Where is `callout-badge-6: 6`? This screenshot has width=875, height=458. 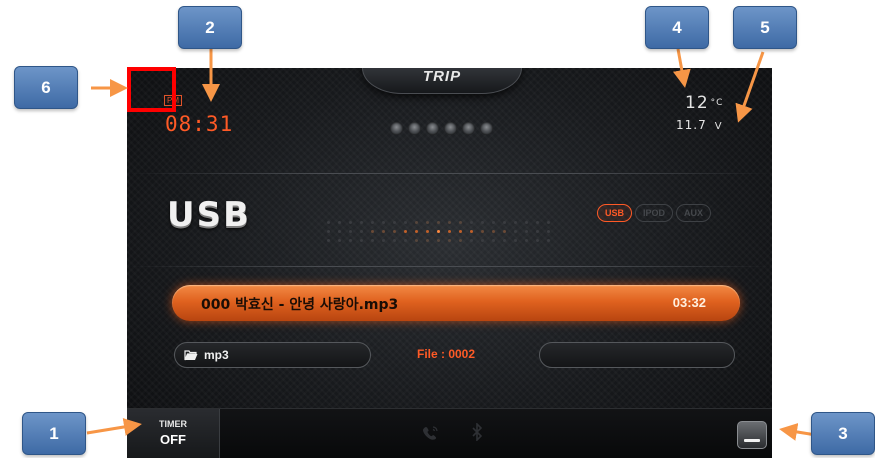 callout-badge-6: 6 is located at coordinates (46, 87).